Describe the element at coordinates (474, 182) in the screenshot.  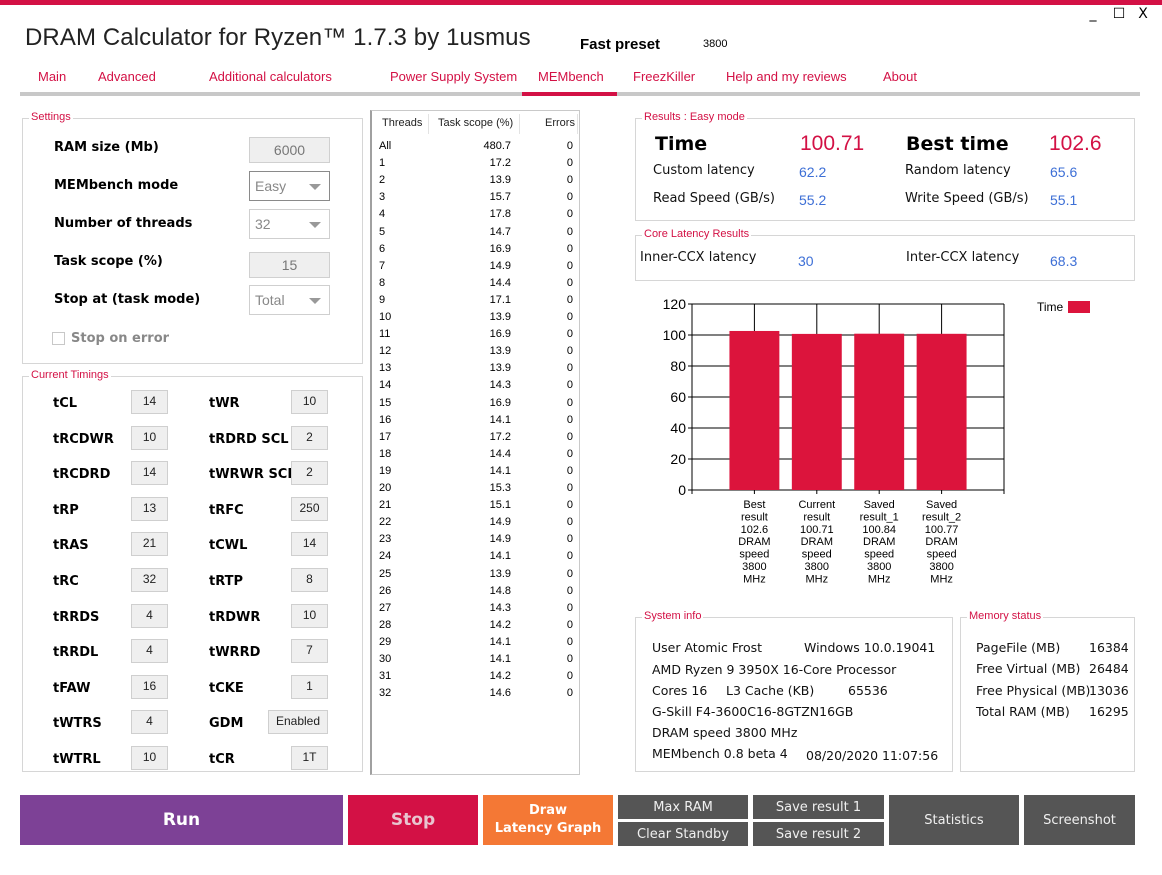
I see `table-row: 2 13.9 0` at that location.